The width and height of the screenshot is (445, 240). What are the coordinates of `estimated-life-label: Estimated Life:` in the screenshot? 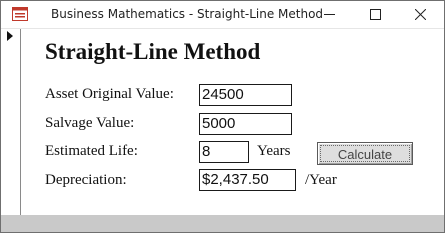 It's located at (91, 151).